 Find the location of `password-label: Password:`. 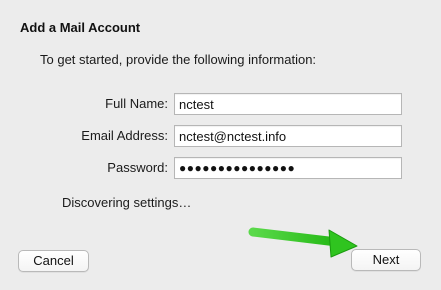

password-label: Password: is located at coordinates (137, 167).